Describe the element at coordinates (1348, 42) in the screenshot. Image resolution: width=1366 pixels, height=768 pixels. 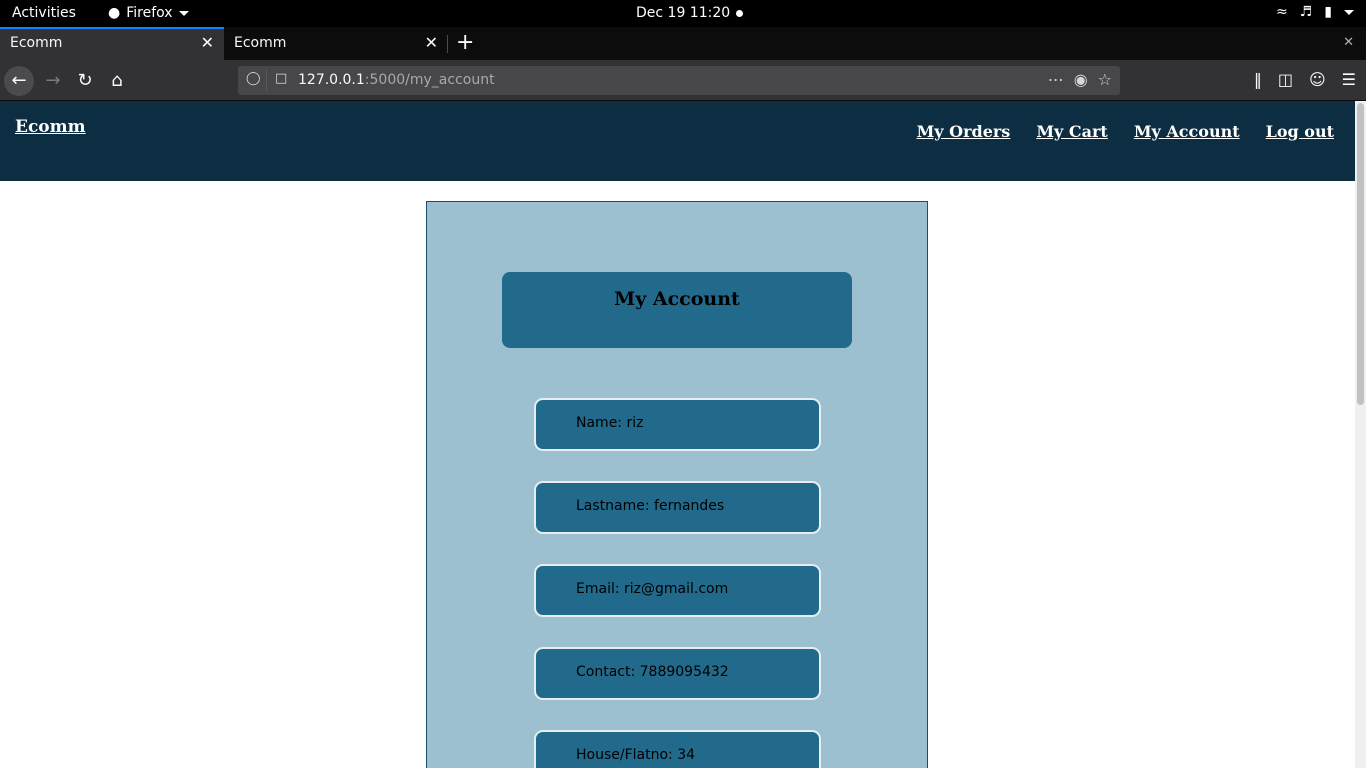
I see `close-window-icon: ✕` at that location.